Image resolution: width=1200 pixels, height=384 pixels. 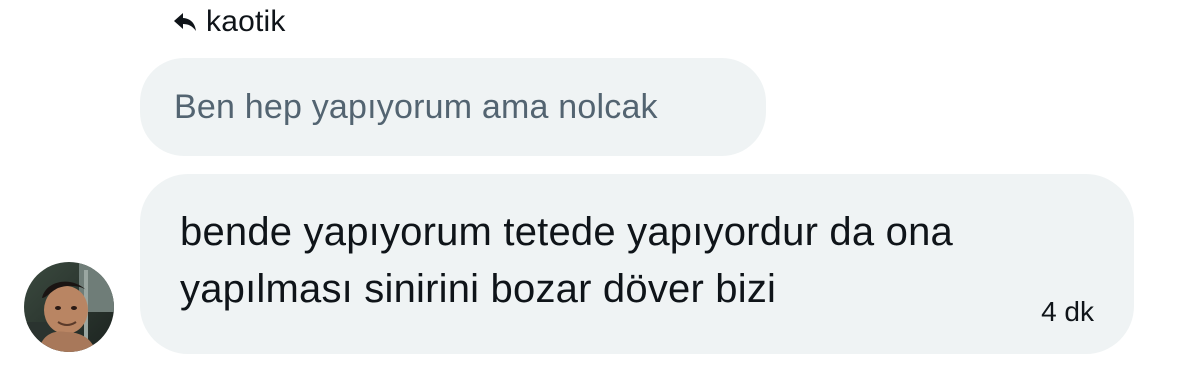 What do you see at coordinates (566, 232) in the screenshot?
I see `message-line-1: bende yapıyorum tetede yapıyordur da ona` at bounding box center [566, 232].